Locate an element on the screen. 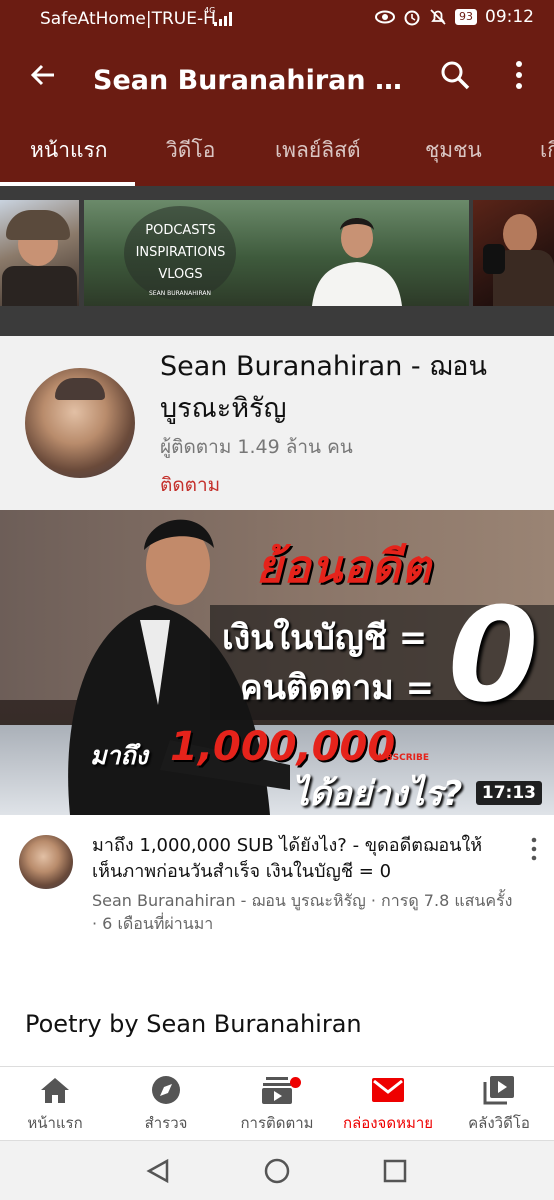 The image size is (554, 1200). banner-photo-right is located at coordinates (513, 253).